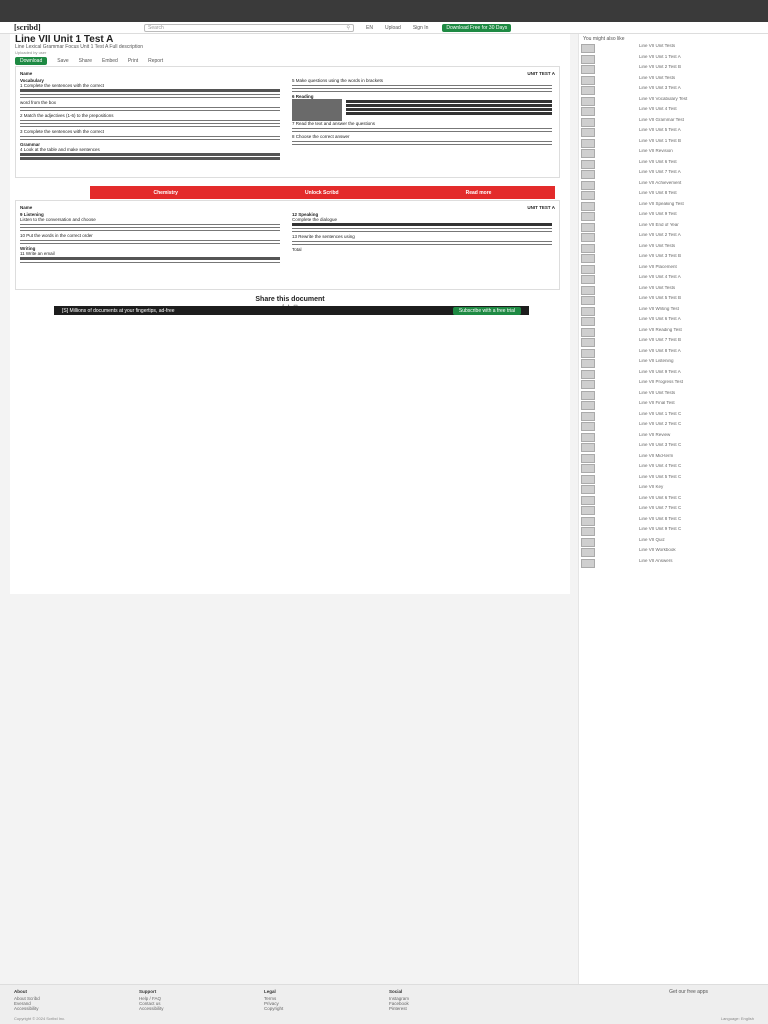  Describe the element at coordinates (674, 91) in the screenshot. I see `sidebar-doc-item: Line VII Unit 3 Test A` at that location.